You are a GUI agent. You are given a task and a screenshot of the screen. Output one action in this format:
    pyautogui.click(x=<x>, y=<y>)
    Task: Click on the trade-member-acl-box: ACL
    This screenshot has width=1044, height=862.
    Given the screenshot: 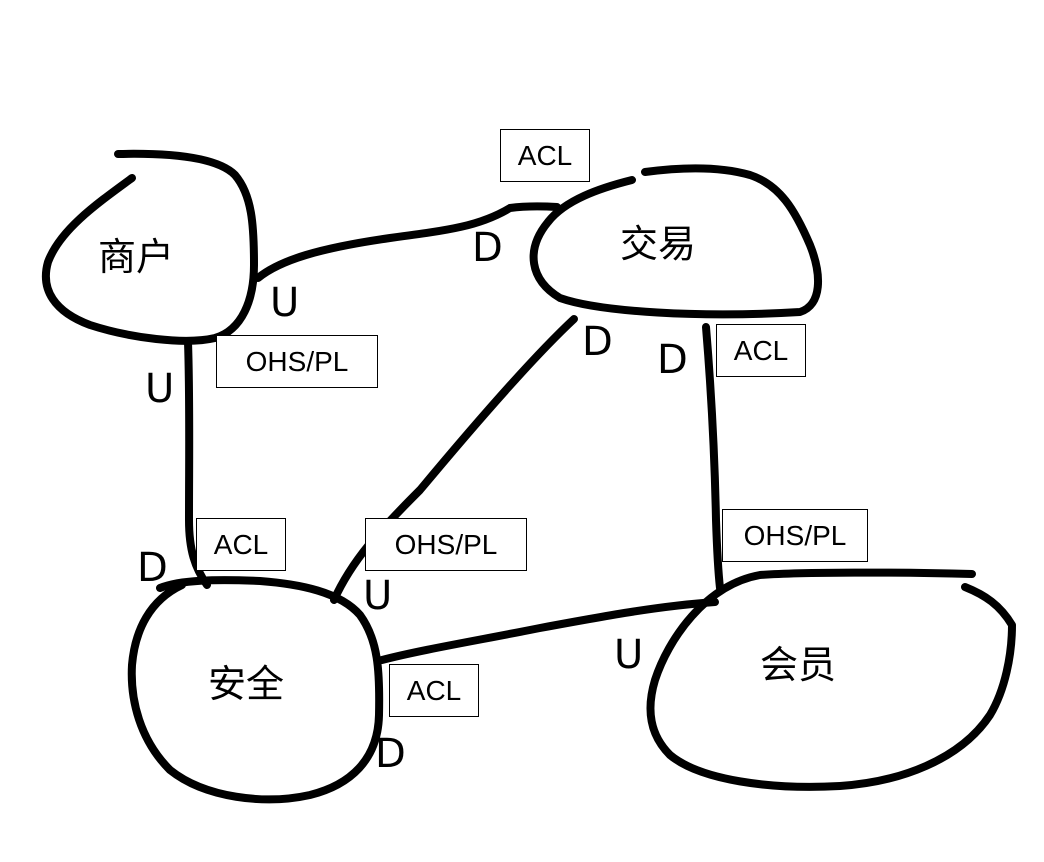 What is the action you would take?
    pyautogui.click(x=761, y=350)
    